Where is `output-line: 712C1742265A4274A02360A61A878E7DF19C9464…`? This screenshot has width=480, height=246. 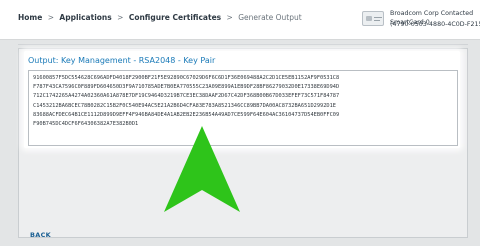 output-line: 712C1742265A4274A02360A61A878E7DF19C9464… is located at coordinates (186, 96).